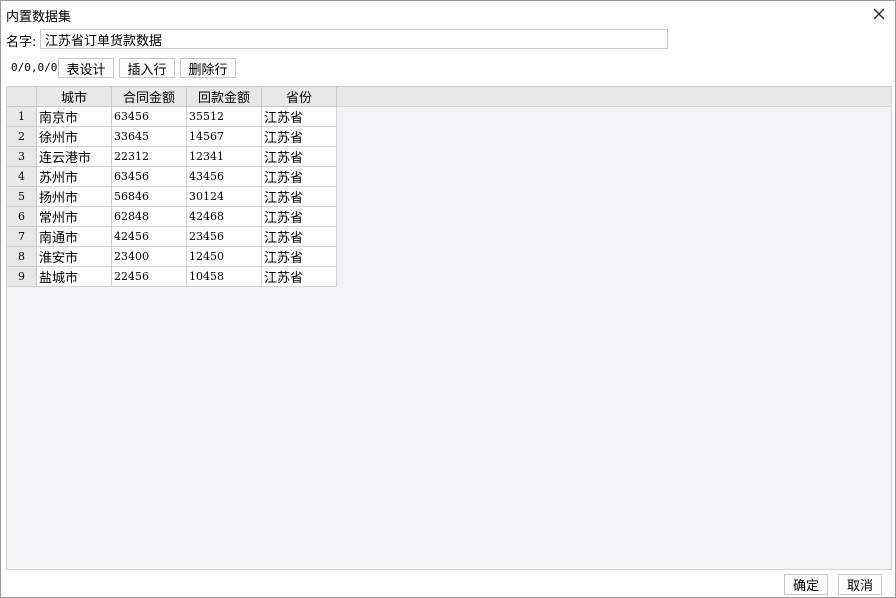 The height and width of the screenshot is (598, 896). What do you see at coordinates (74, 117) in the screenshot?
I see `table-cell: 南京市` at bounding box center [74, 117].